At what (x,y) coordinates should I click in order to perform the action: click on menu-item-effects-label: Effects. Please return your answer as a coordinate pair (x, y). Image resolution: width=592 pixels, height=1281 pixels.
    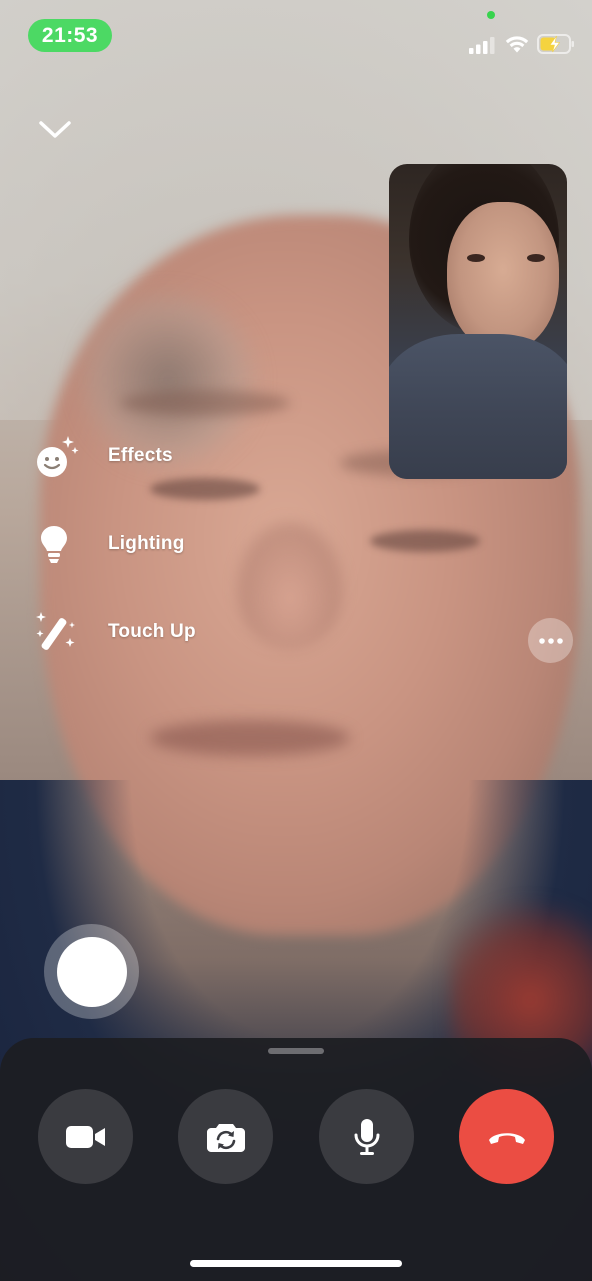
    Looking at the image, I should click on (140, 455).